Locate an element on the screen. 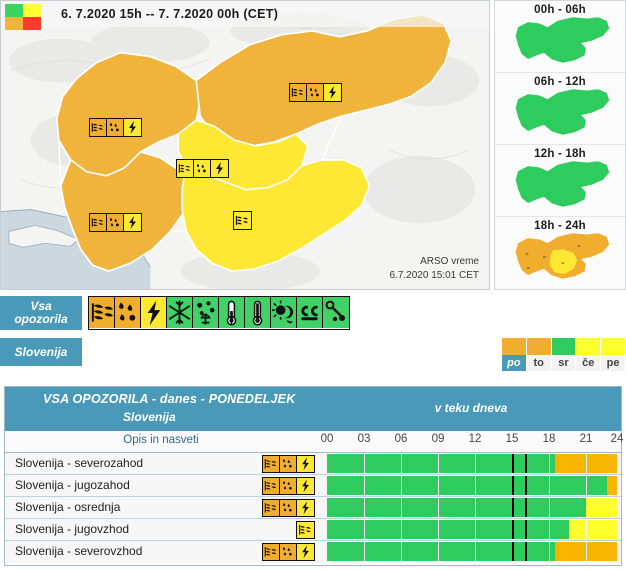 This screenshot has height=570, width=626. map-marker-severovzhod is located at coordinates (315, 92).